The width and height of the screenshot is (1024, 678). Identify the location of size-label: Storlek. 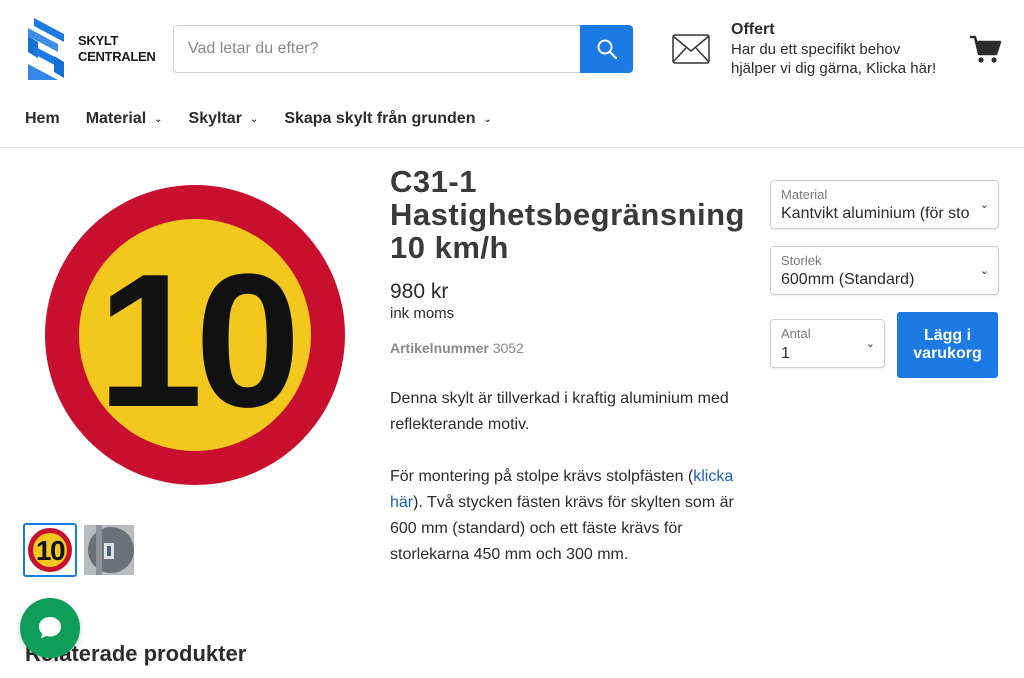
(801, 260).